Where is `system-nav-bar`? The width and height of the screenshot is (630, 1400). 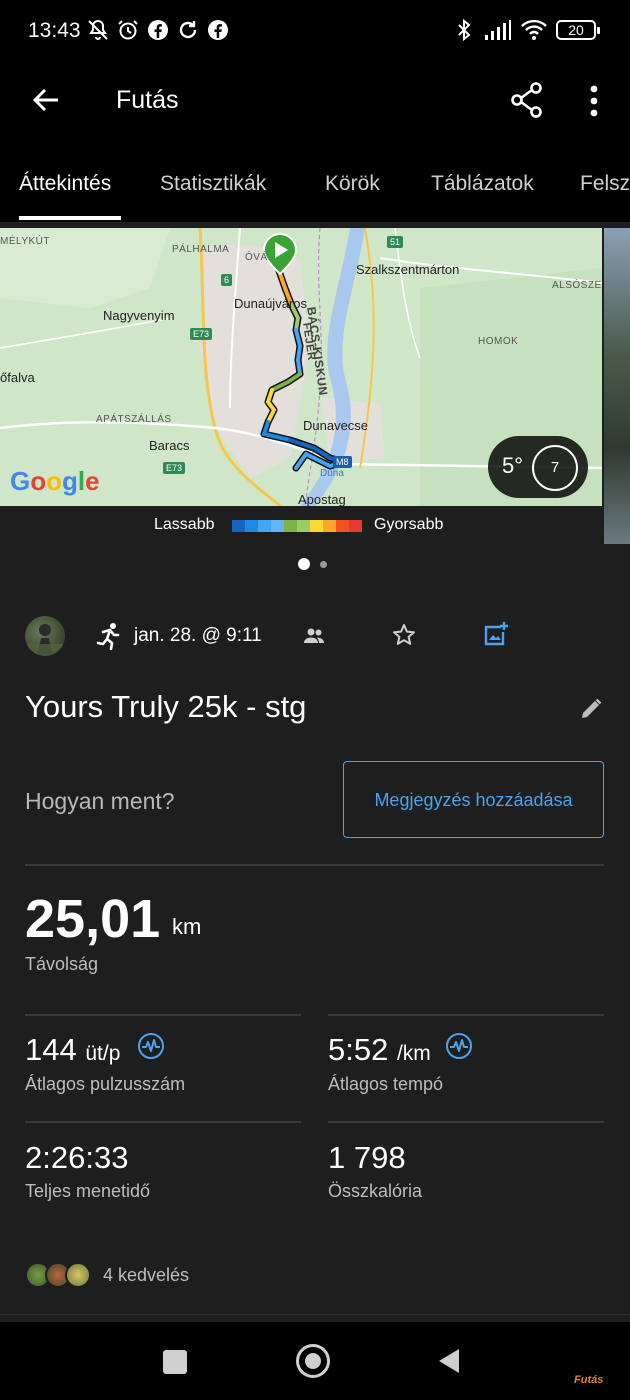 system-nav-bar is located at coordinates (315, 1361).